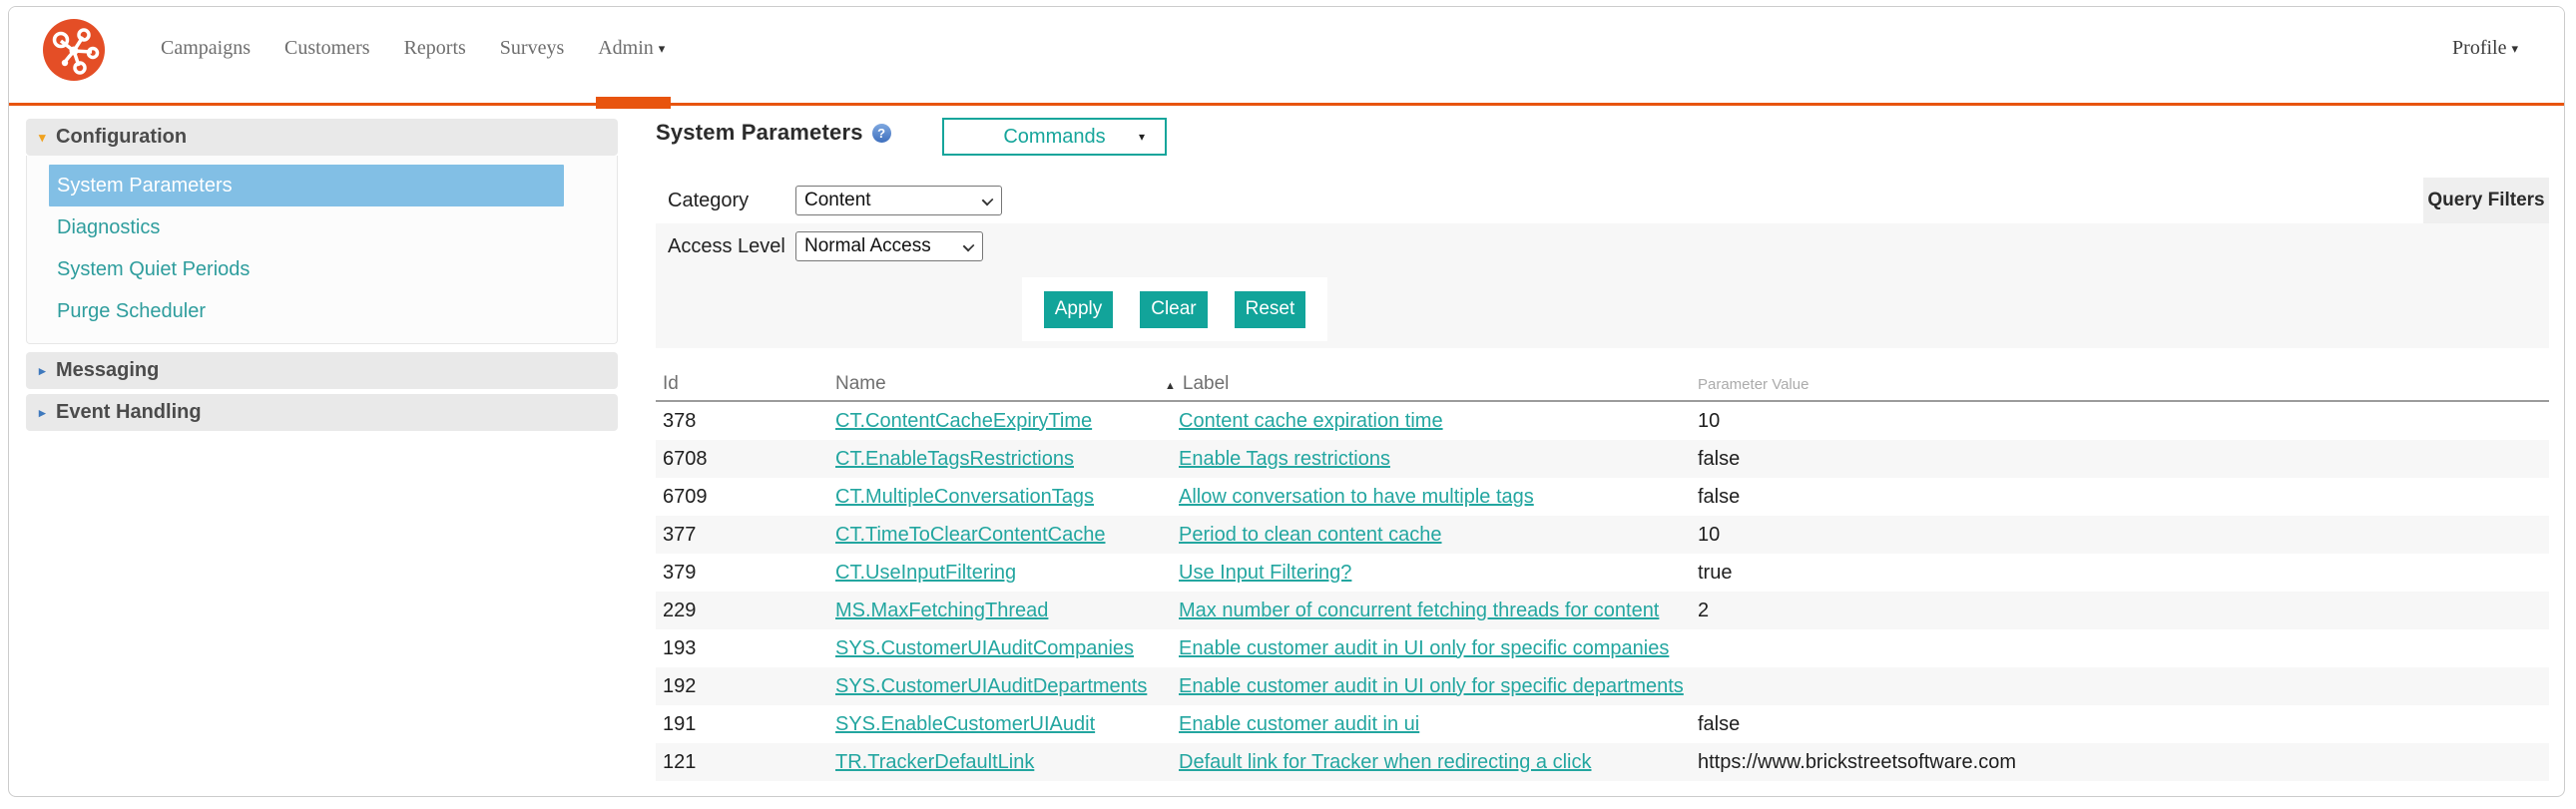  What do you see at coordinates (322, 227) in the screenshot?
I see `sidebar-item-diagnostics: Diagnostics` at bounding box center [322, 227].